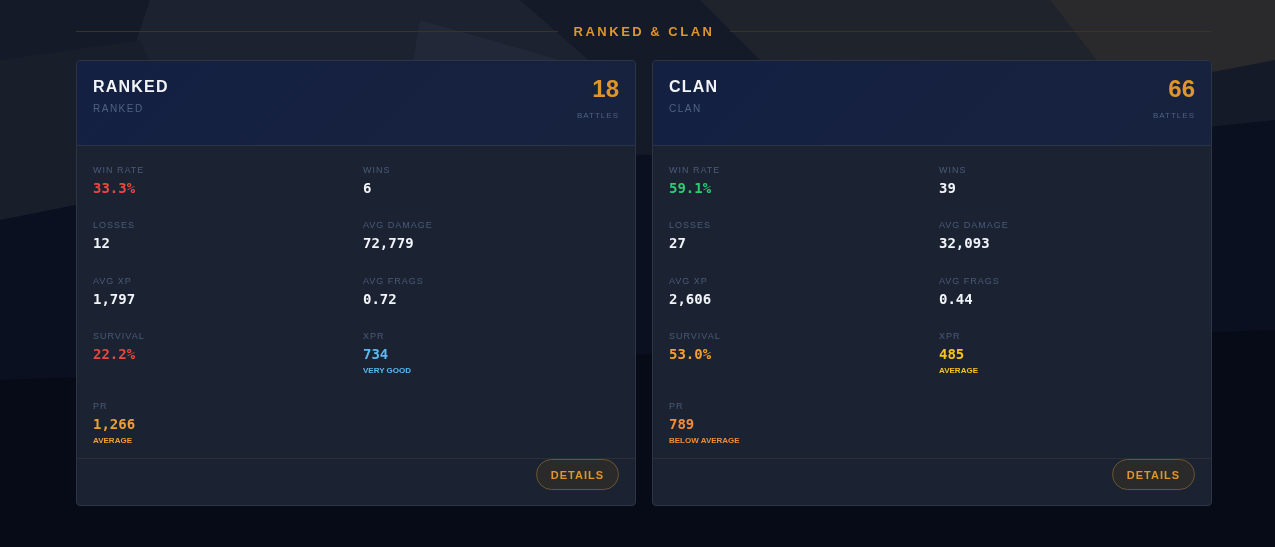 The width and height of the screenshot is (1275, 547). What do you see at coordinates (691, 299) in the screenshot?
I see `stat-value: 2,606` at bounding box center [691, 299].